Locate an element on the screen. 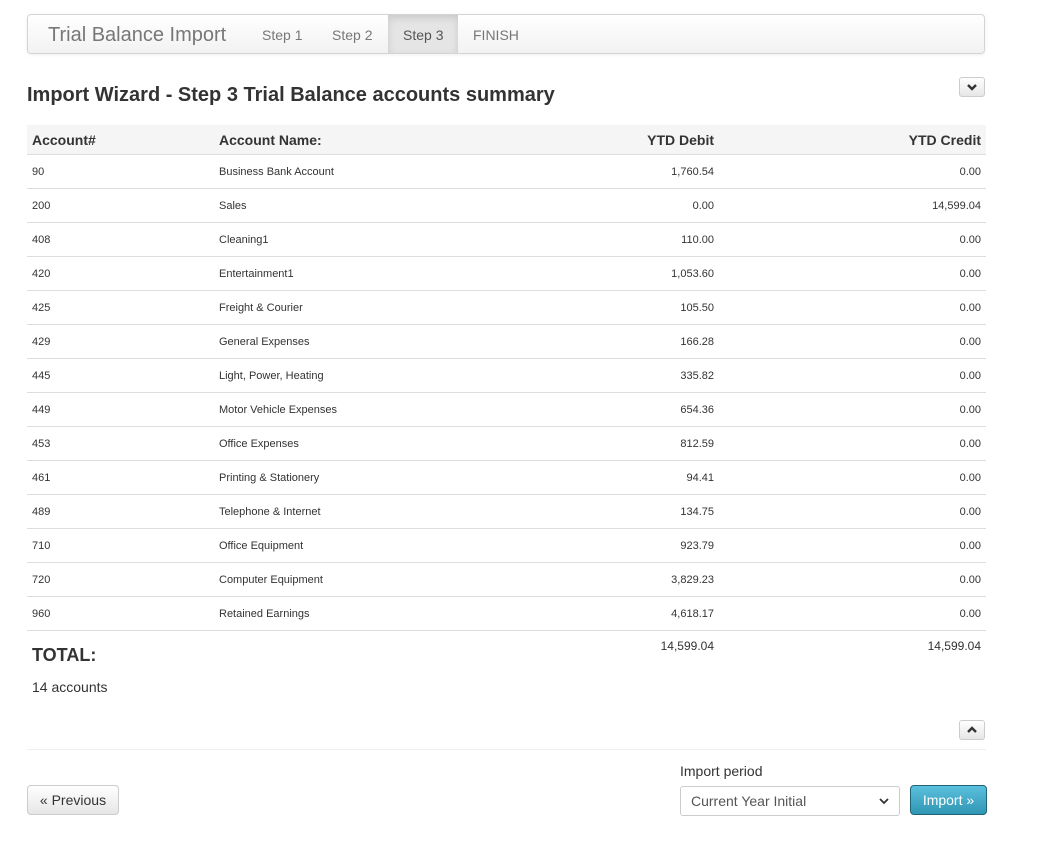 The height and width of the screenshot is (853, 1060). header-account: Account# is located at coordinates (120, 140).